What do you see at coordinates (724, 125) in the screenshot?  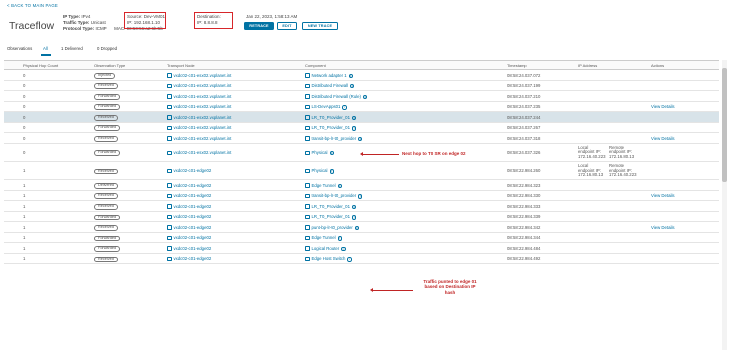 I see `scrollbar-thumb` at bounding box center [724, 125].